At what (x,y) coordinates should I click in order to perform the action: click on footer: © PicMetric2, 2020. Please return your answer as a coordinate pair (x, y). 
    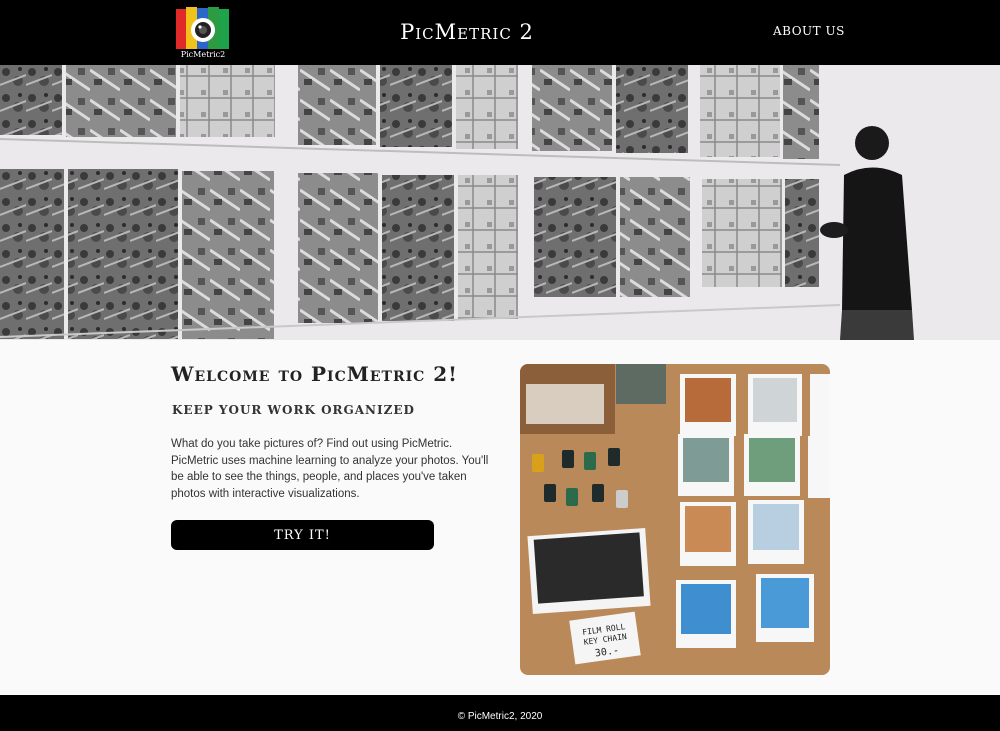
    Looking at the image, I should click on (500, 713).